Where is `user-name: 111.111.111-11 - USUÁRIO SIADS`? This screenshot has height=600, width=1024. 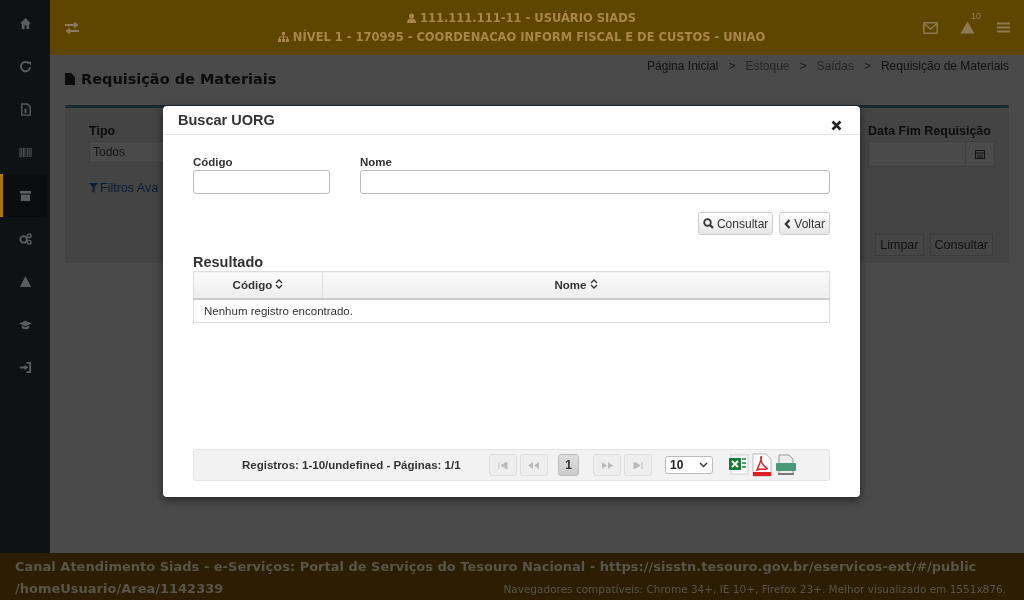 user-name: 111.111.111-11 - USUÁRIO SIADS is located at coordinates (528, 18).